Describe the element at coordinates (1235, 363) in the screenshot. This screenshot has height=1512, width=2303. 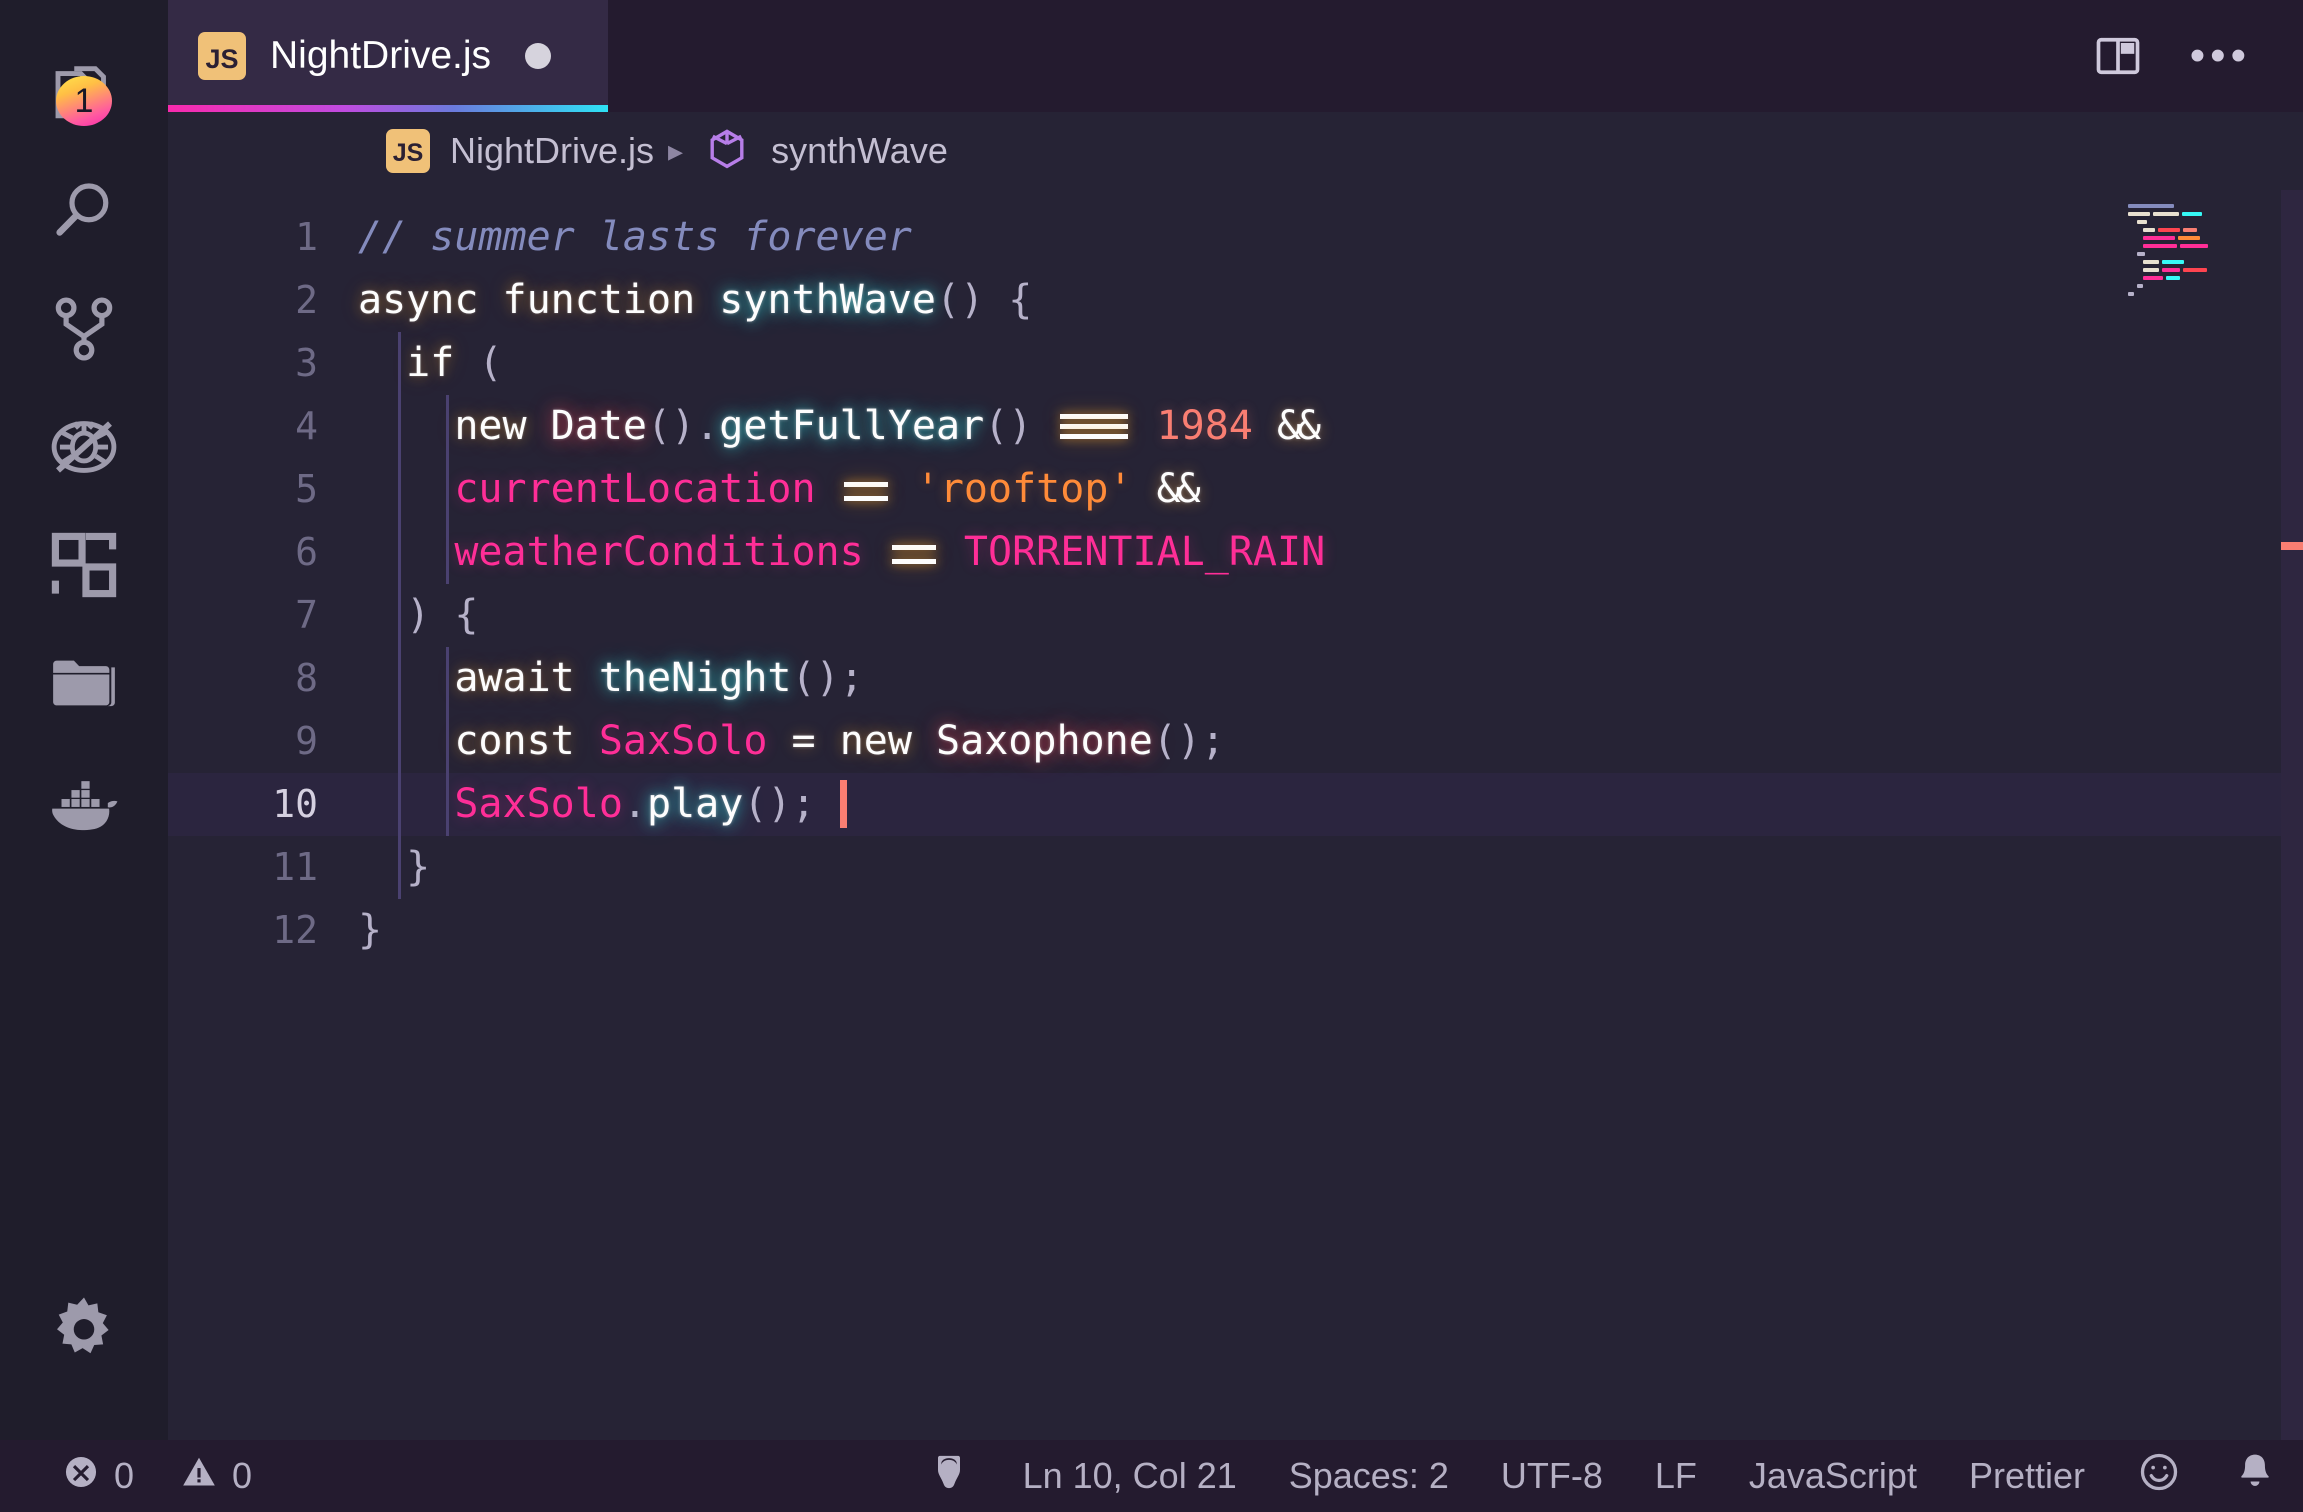
I see `code-line: 3 if (` at that location.